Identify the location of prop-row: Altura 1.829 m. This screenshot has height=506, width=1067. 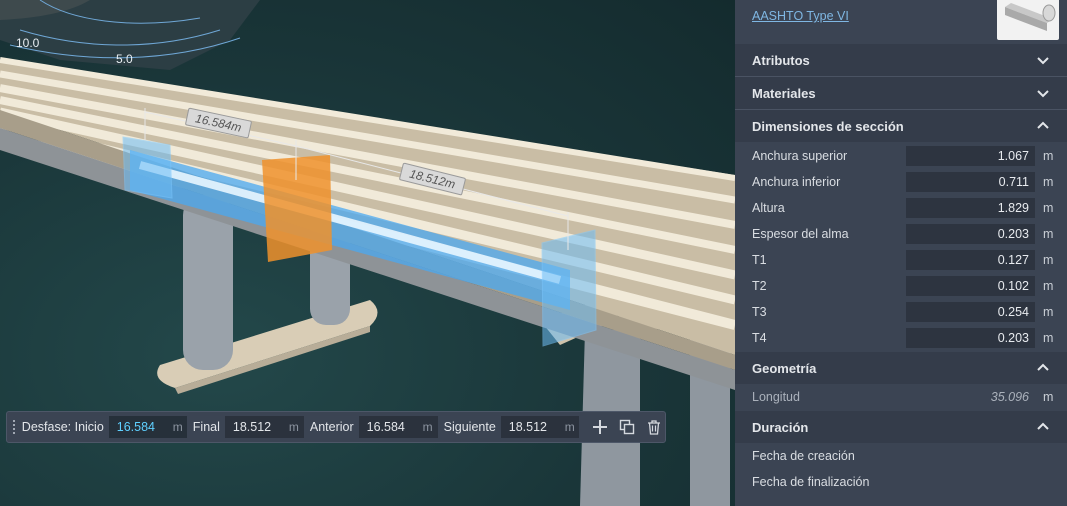
(901, 208).